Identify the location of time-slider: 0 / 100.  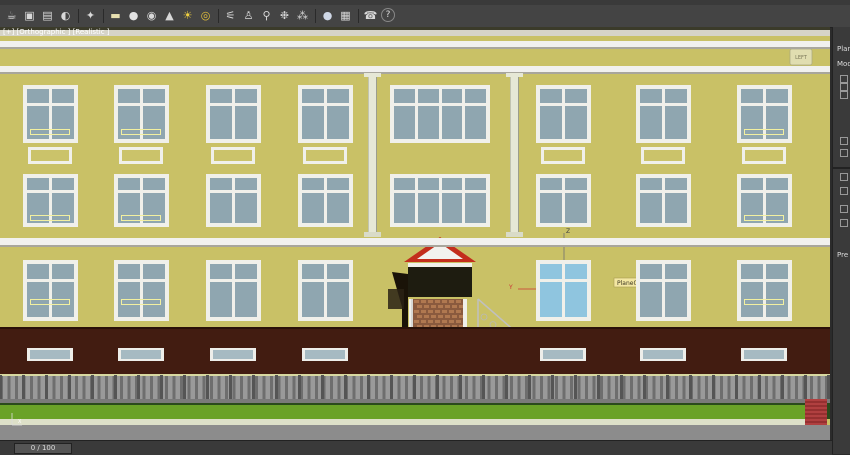
(43, 448).